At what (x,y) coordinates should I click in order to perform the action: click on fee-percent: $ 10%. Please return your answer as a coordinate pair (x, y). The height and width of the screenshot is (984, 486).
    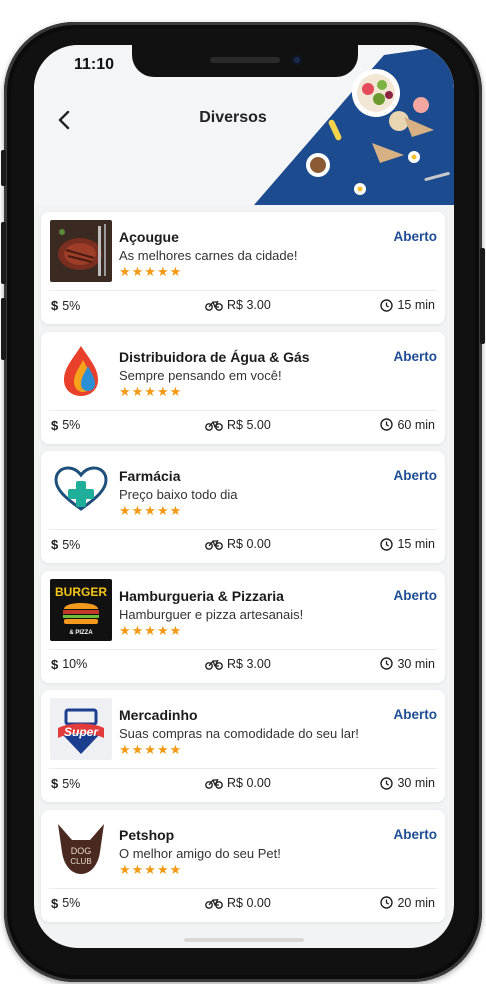
    Looking at the image, I should click on (69, 664).